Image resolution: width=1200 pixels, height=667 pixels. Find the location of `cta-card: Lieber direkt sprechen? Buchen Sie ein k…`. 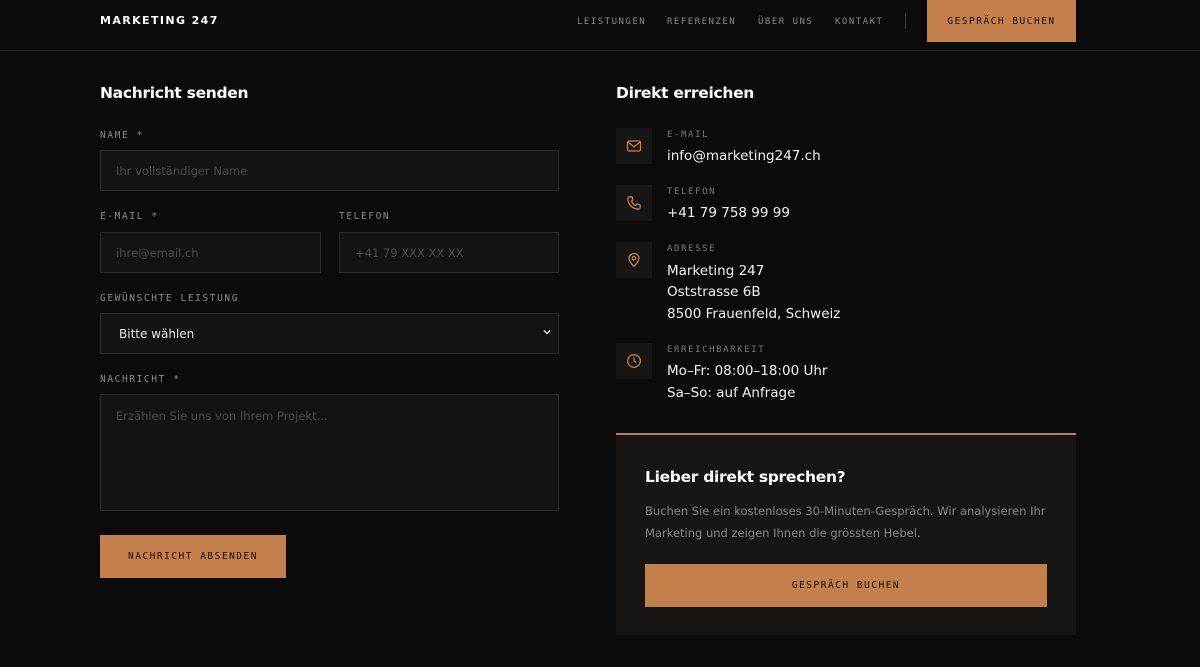

cta-card: Lieber direkt sprechen? Buchen Sie ein k… is located at coordinates (846, 534).